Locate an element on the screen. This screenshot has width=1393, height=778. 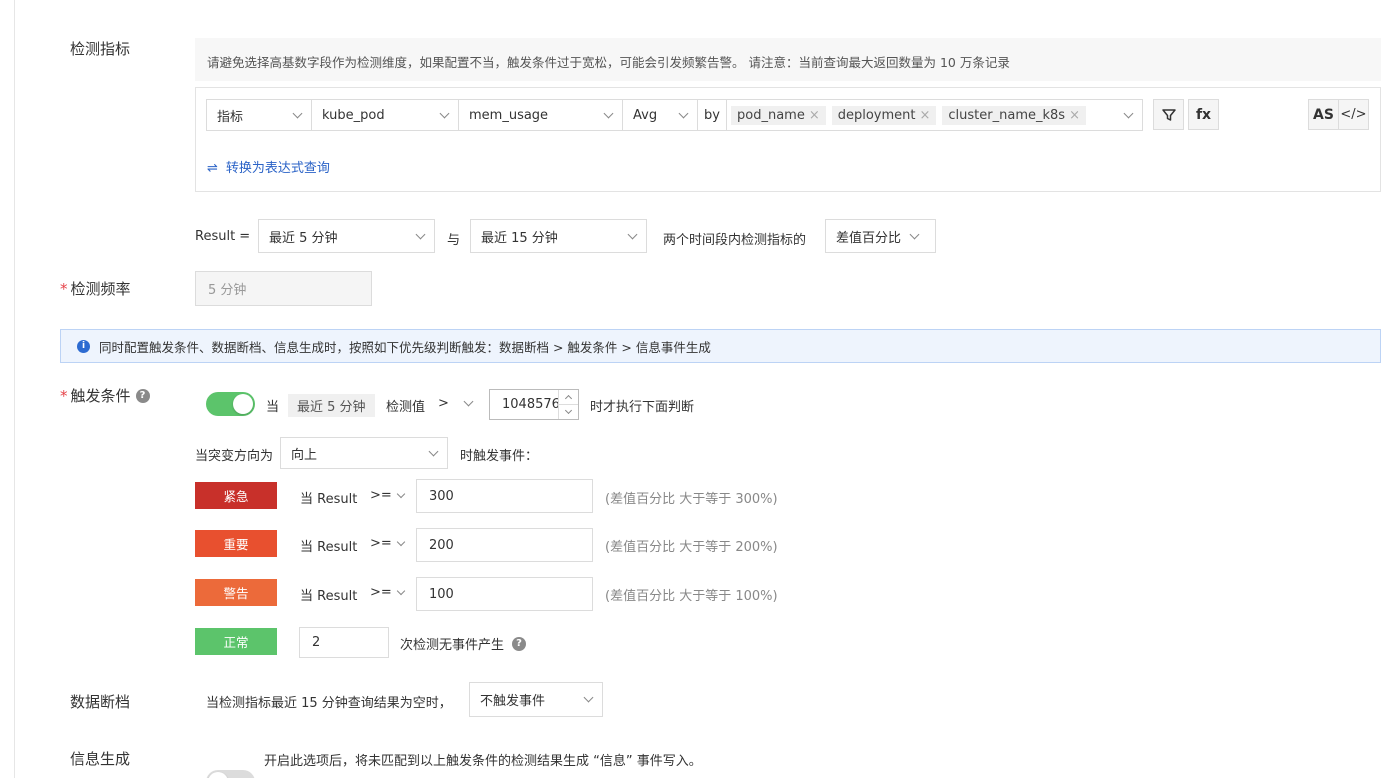
level-warning-op-select: >= is located at coordinates (388, 592).